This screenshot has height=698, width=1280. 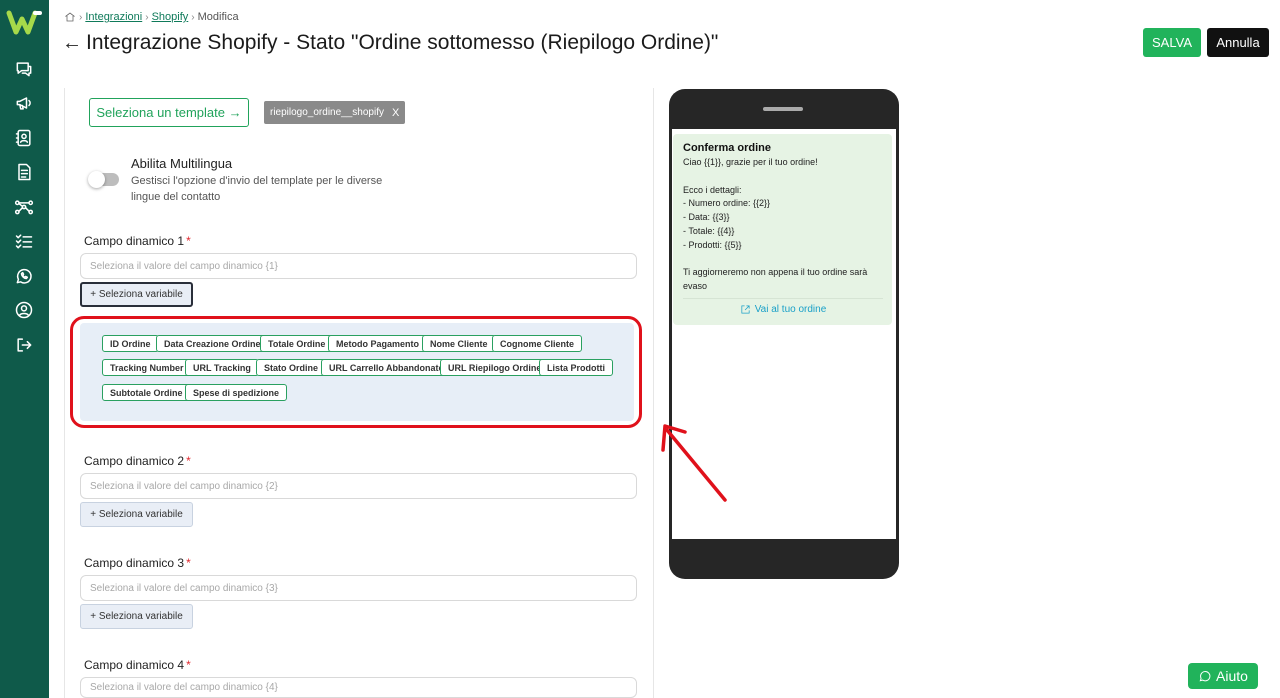 I want to click on help-label: Aiuto, so click(x=1232, y=676).